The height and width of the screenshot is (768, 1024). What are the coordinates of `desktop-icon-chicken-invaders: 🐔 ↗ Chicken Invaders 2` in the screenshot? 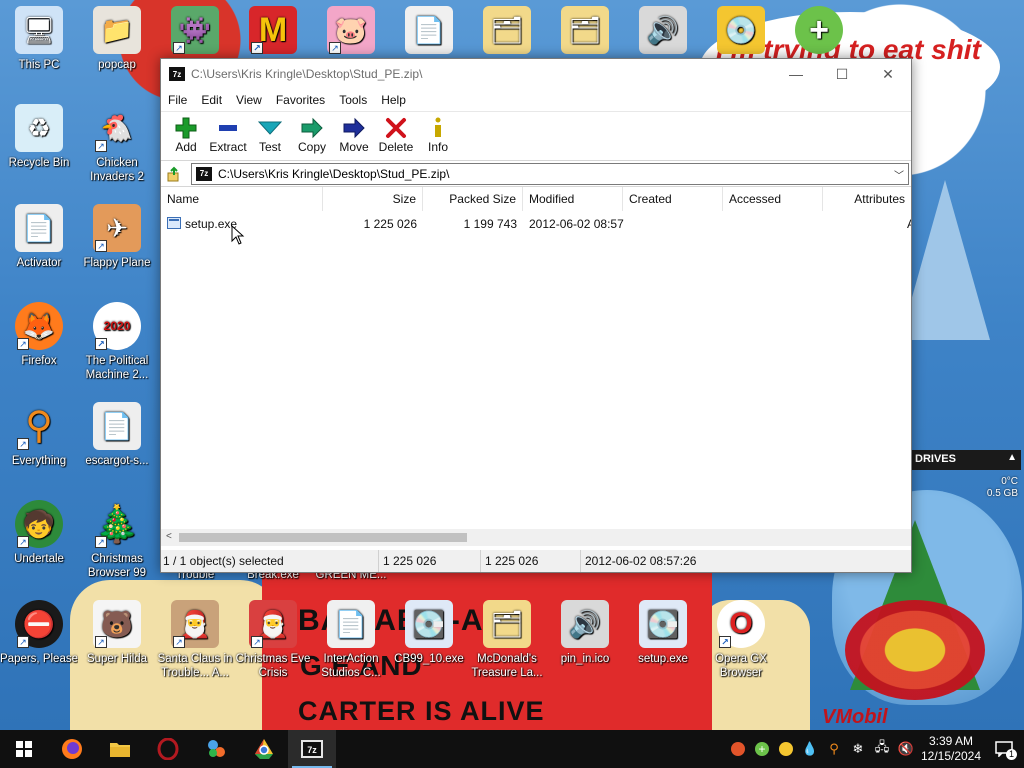 It's located at (117, 144).